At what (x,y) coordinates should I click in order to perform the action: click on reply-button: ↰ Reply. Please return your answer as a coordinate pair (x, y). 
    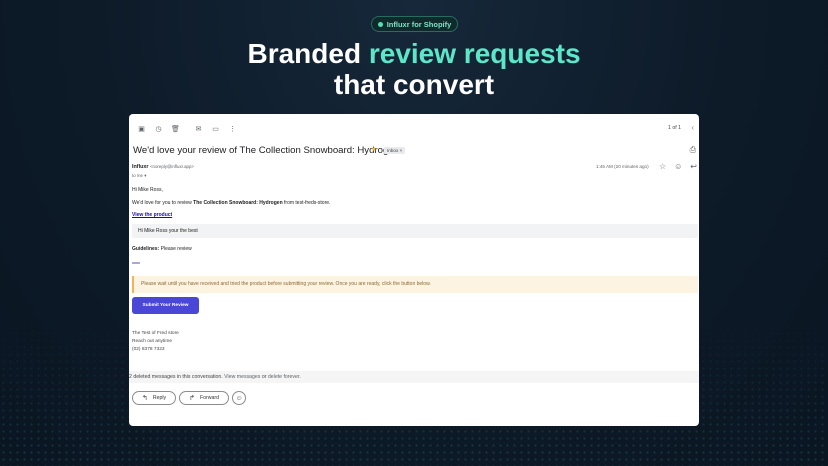
    Looking at the image, I should click on (154, 398).